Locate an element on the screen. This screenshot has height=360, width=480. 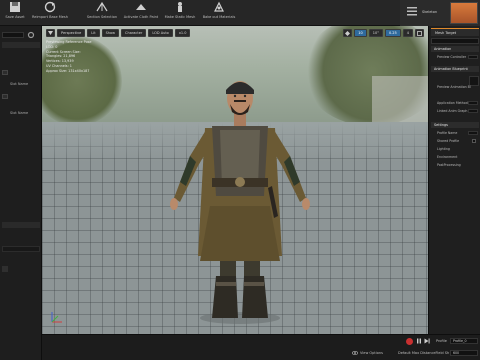
viewport-snap-tools: 10 10° 0.25 4 is located at coordinates (383, 33).